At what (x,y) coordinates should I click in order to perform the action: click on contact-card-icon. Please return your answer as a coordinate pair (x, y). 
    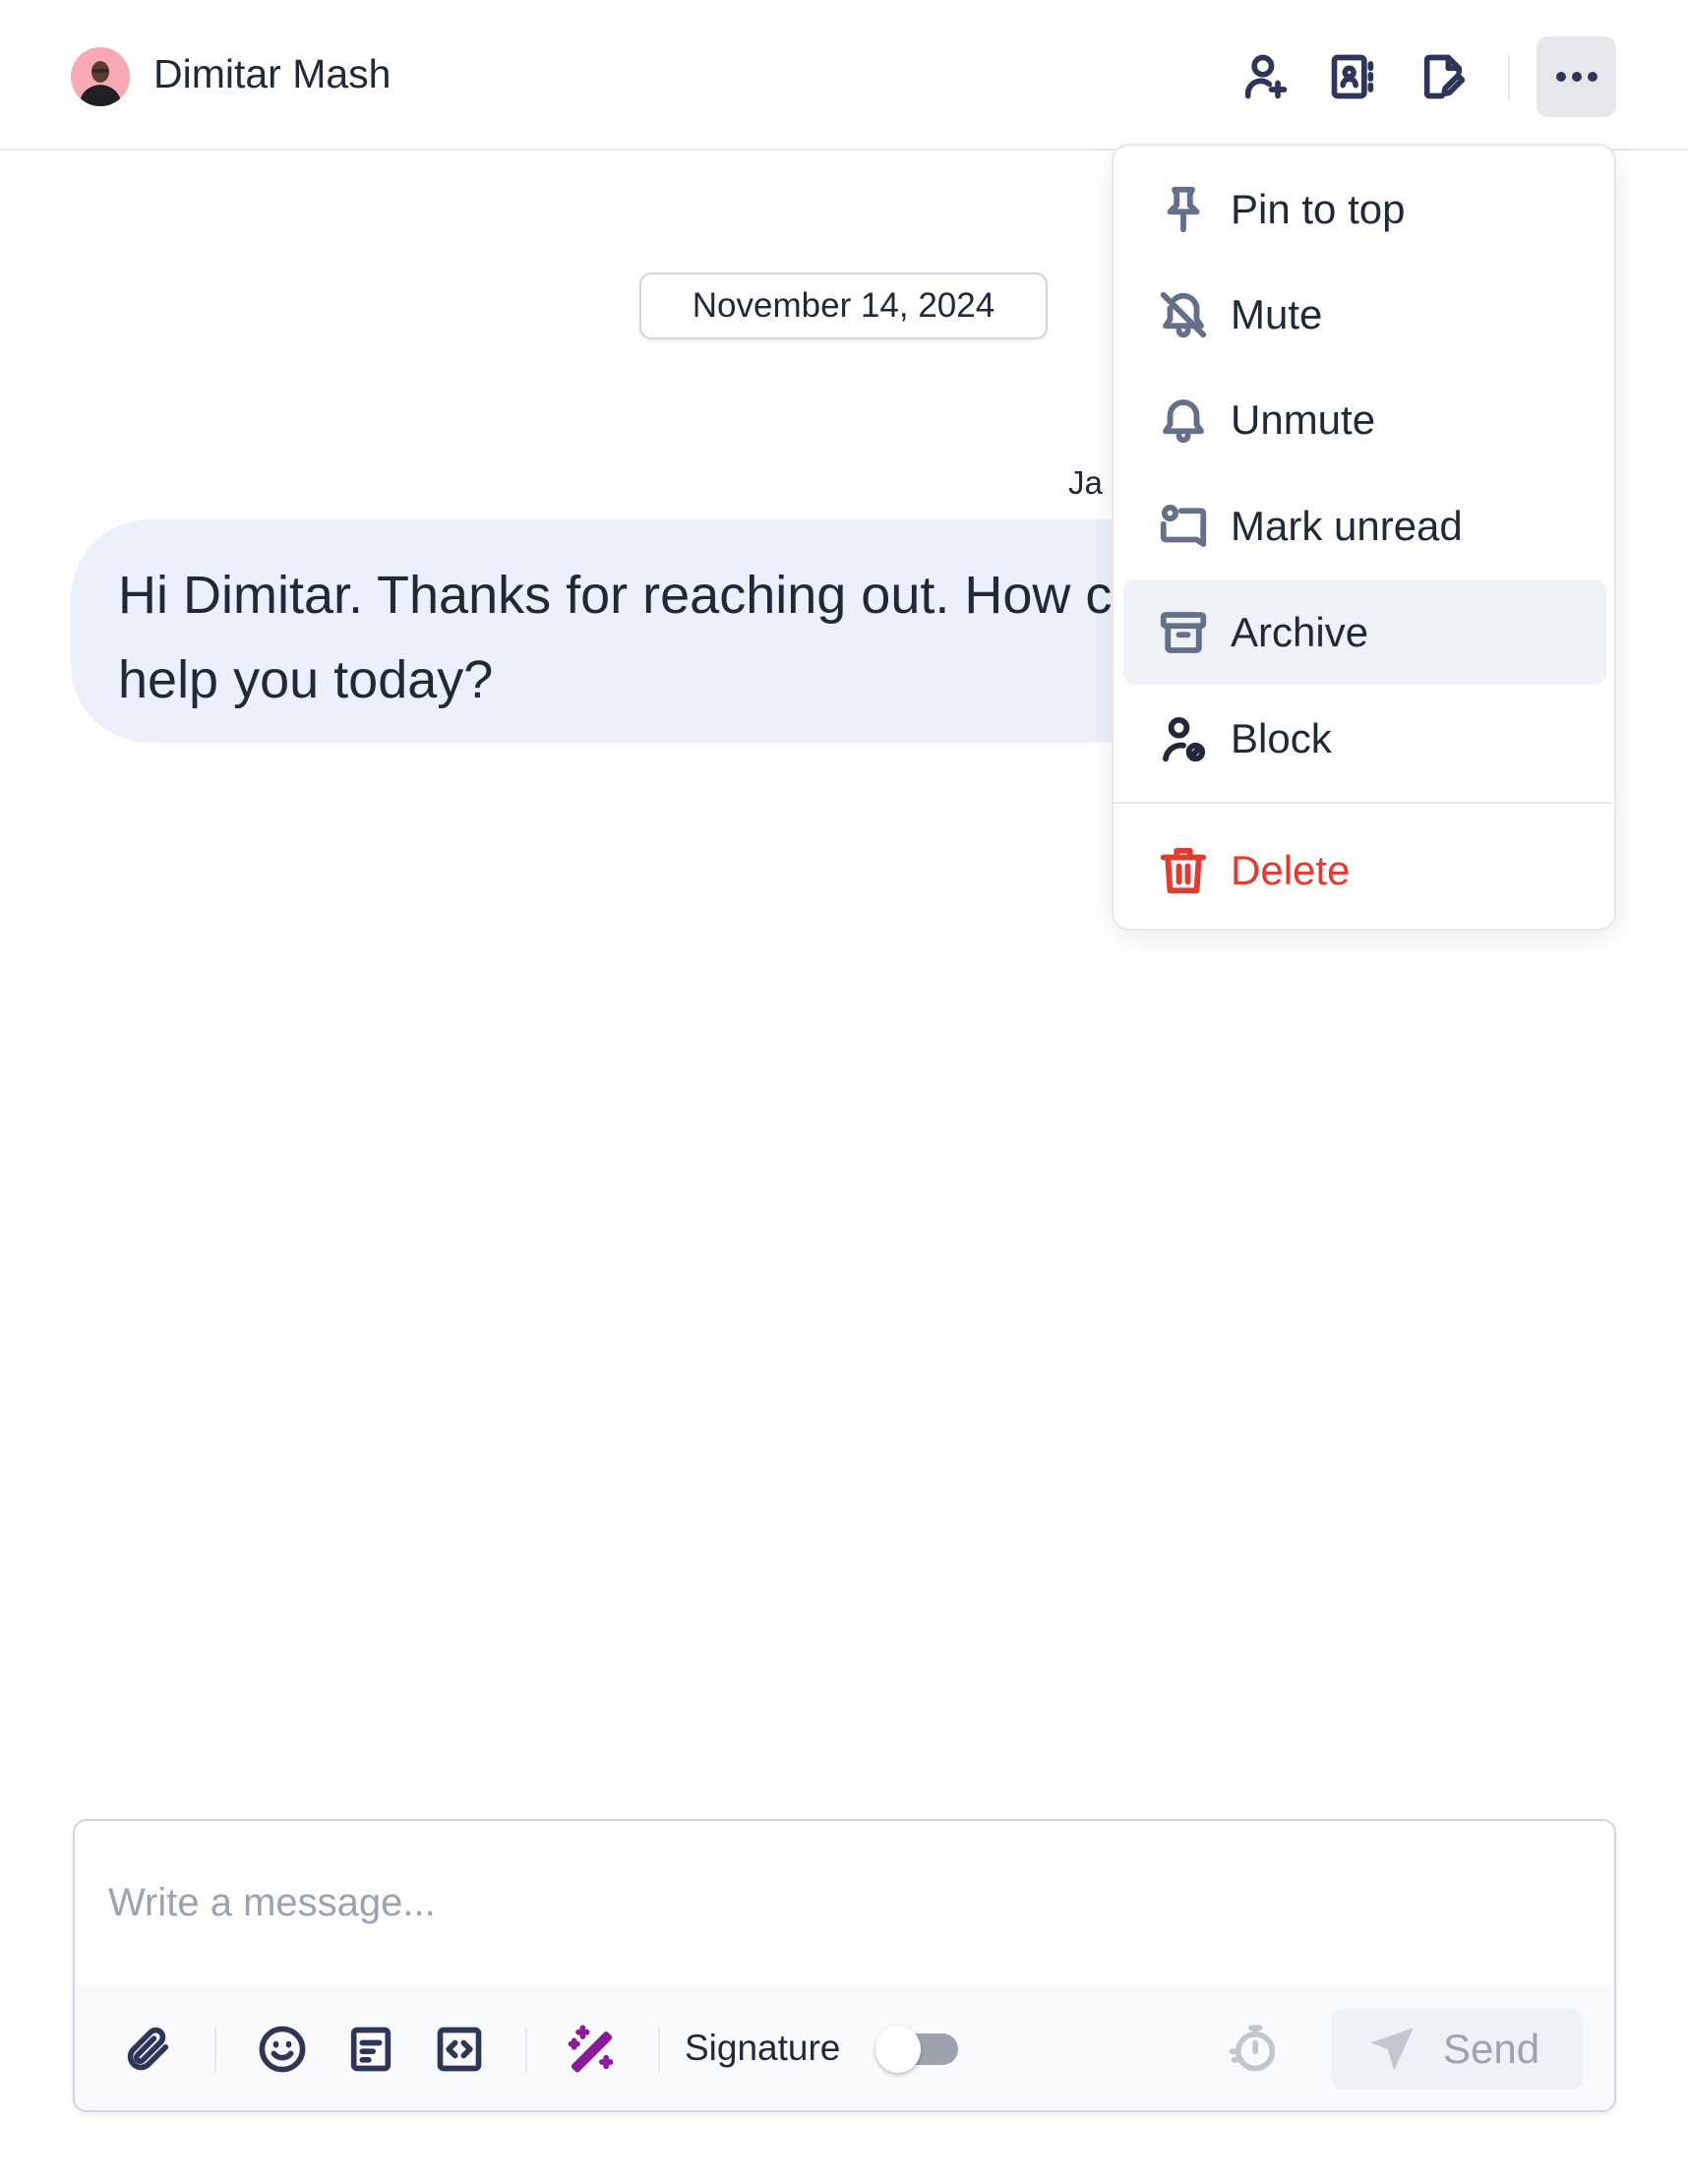
    Looking at the image, I should click on (1352, 76).